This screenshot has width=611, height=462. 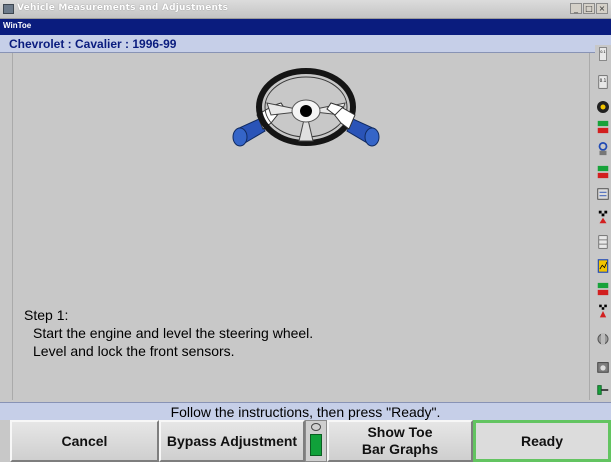 I want to click on window-title: Vehicle Measurements and Adjustments, so click(x=123, y=8).